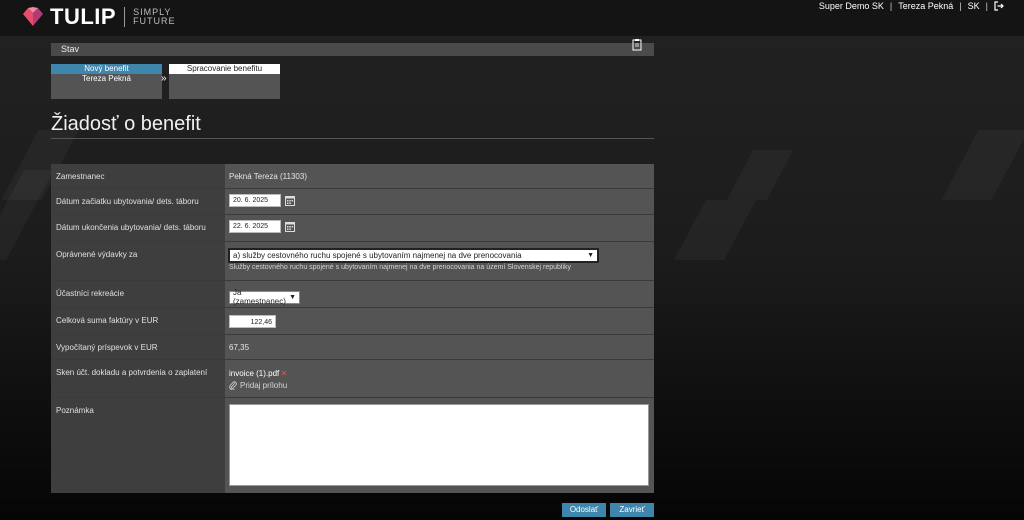  I want to click on step-subtitle: Tereza Pekná, so click(106, 78).